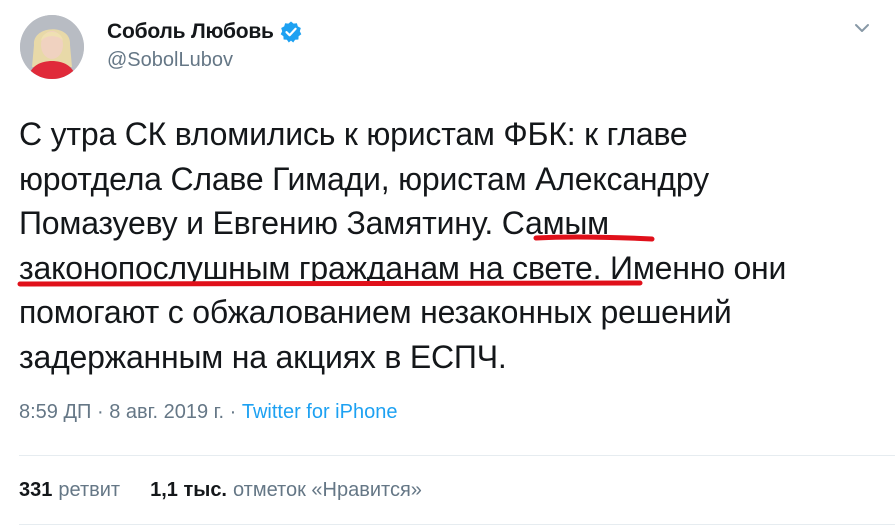 The width and height of the screenshot is (895, 527). What do you see at coordinates (188, 490) in the screenshot?
I see `likes-count: 1,1 тыс.` at bounding box center [188, 490].